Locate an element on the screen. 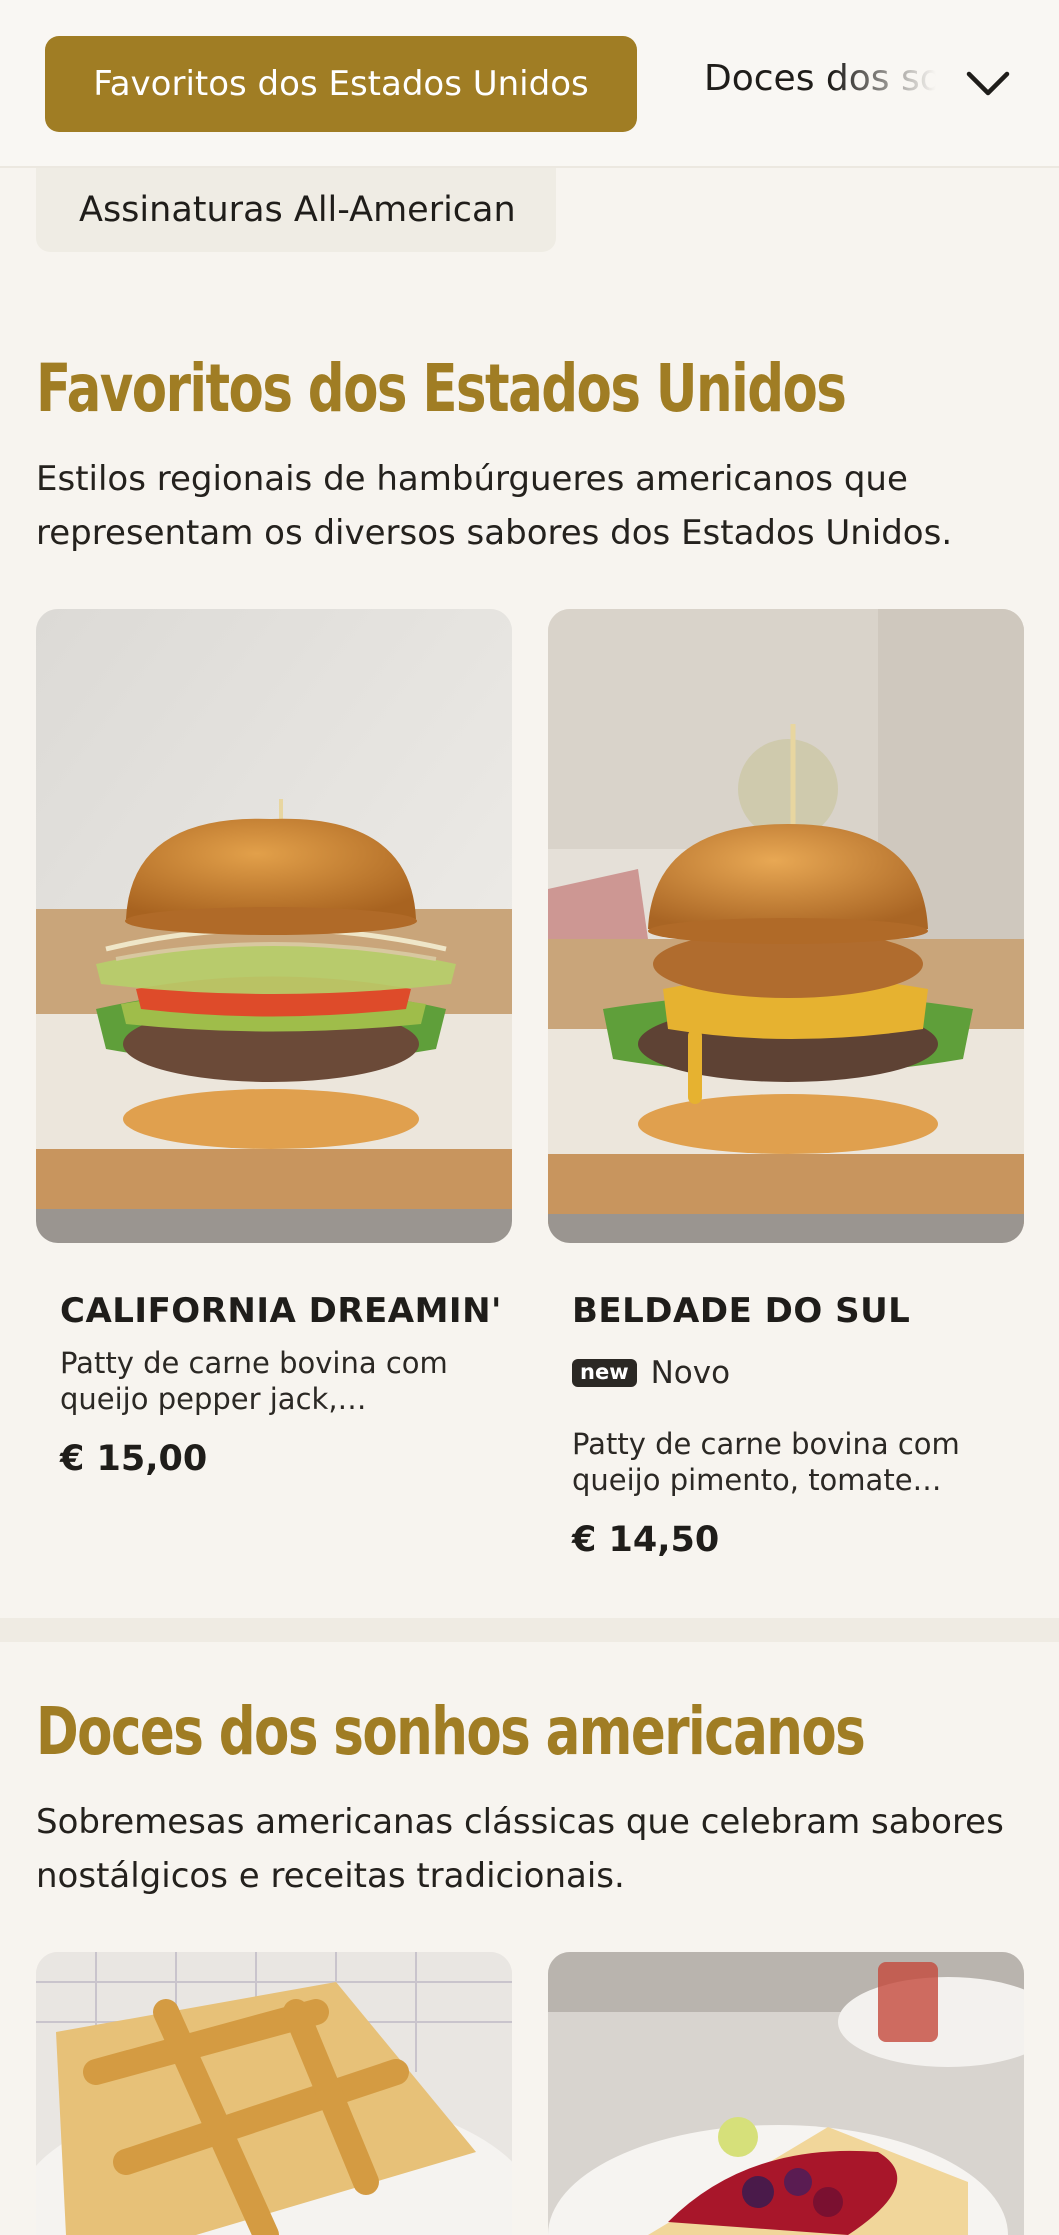 The image size is (1059, 2235). section-title: Favoritos dos Estados Unidos is located at coordinates (441, 388).